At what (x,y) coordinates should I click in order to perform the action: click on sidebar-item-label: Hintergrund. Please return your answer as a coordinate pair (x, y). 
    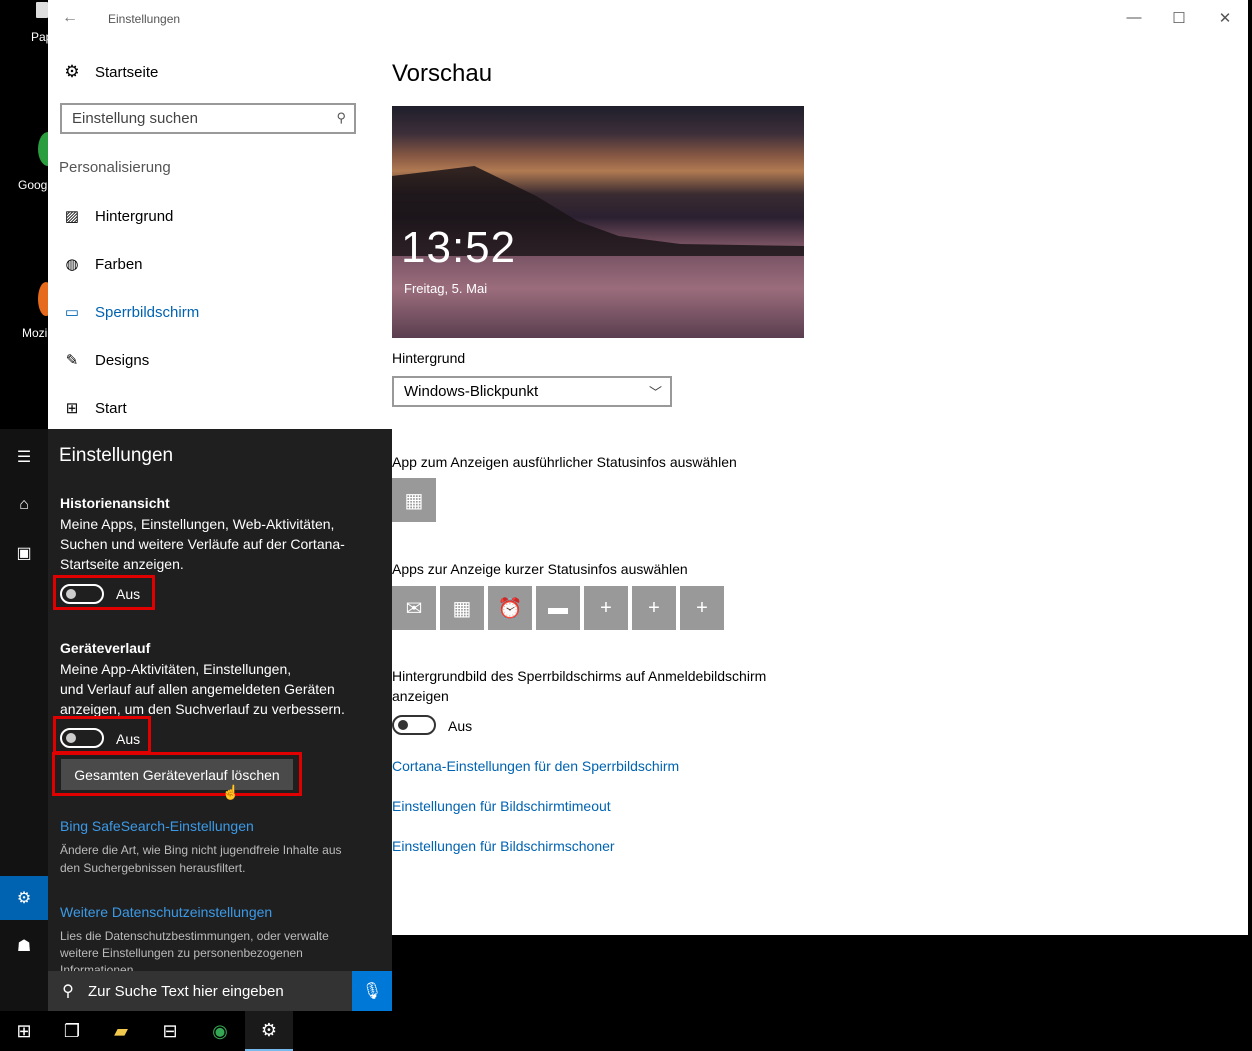
    Looking at the image, I should click on (134, 216).